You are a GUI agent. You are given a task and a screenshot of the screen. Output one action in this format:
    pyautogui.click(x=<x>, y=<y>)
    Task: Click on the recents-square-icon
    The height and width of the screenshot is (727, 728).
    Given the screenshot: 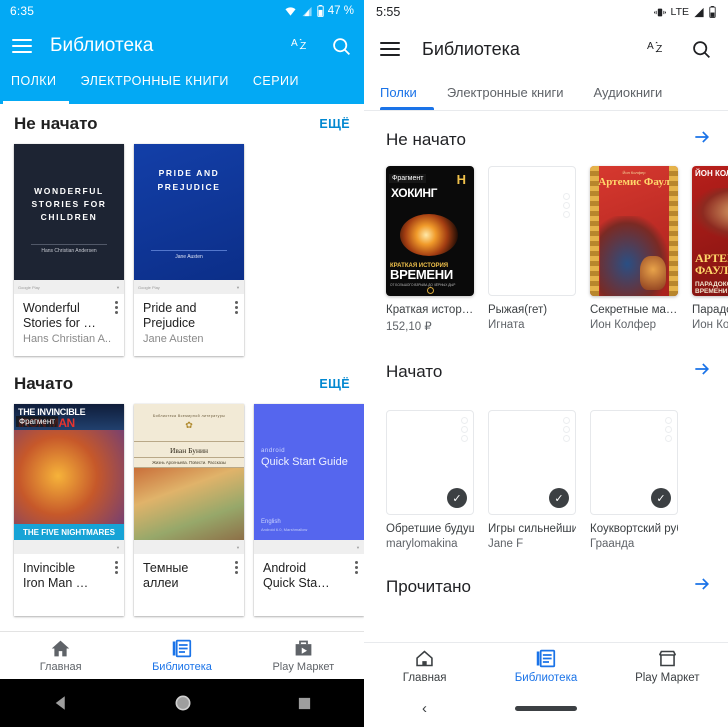 What is the action you would take?
    pyautogui.click(x=304, y=703)
    